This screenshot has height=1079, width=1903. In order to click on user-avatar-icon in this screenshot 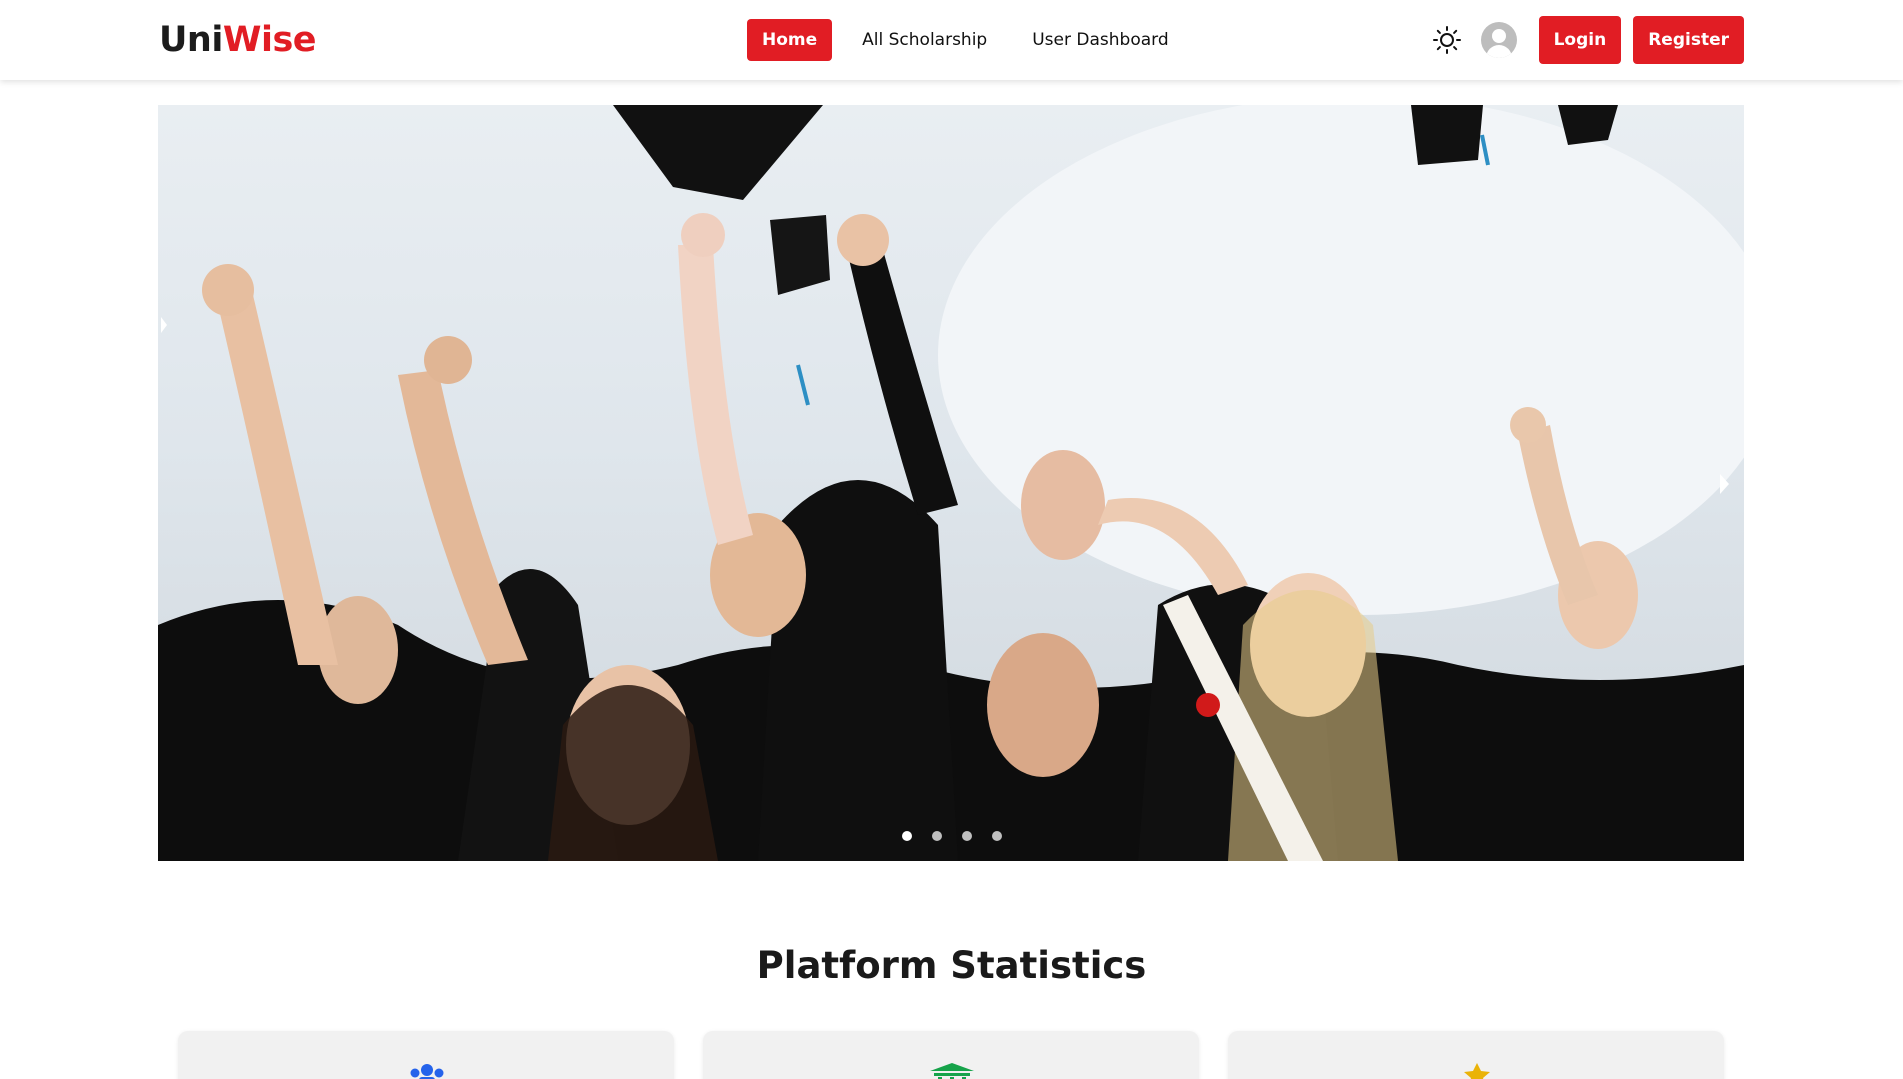, I will do `click(1498, 40)`.